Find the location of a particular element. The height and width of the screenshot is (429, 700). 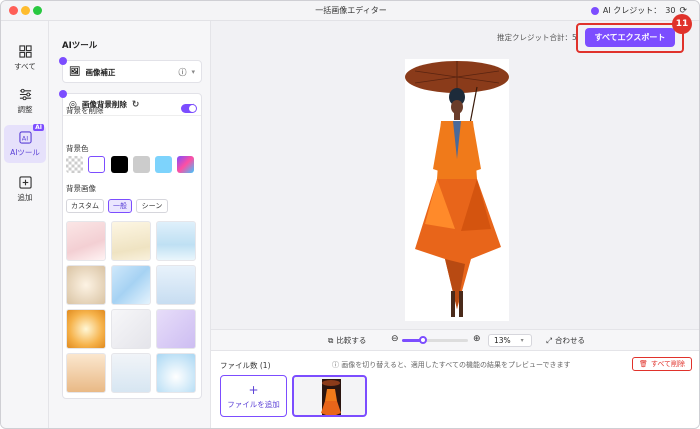

image-preview is located at coordinates (457, 190).